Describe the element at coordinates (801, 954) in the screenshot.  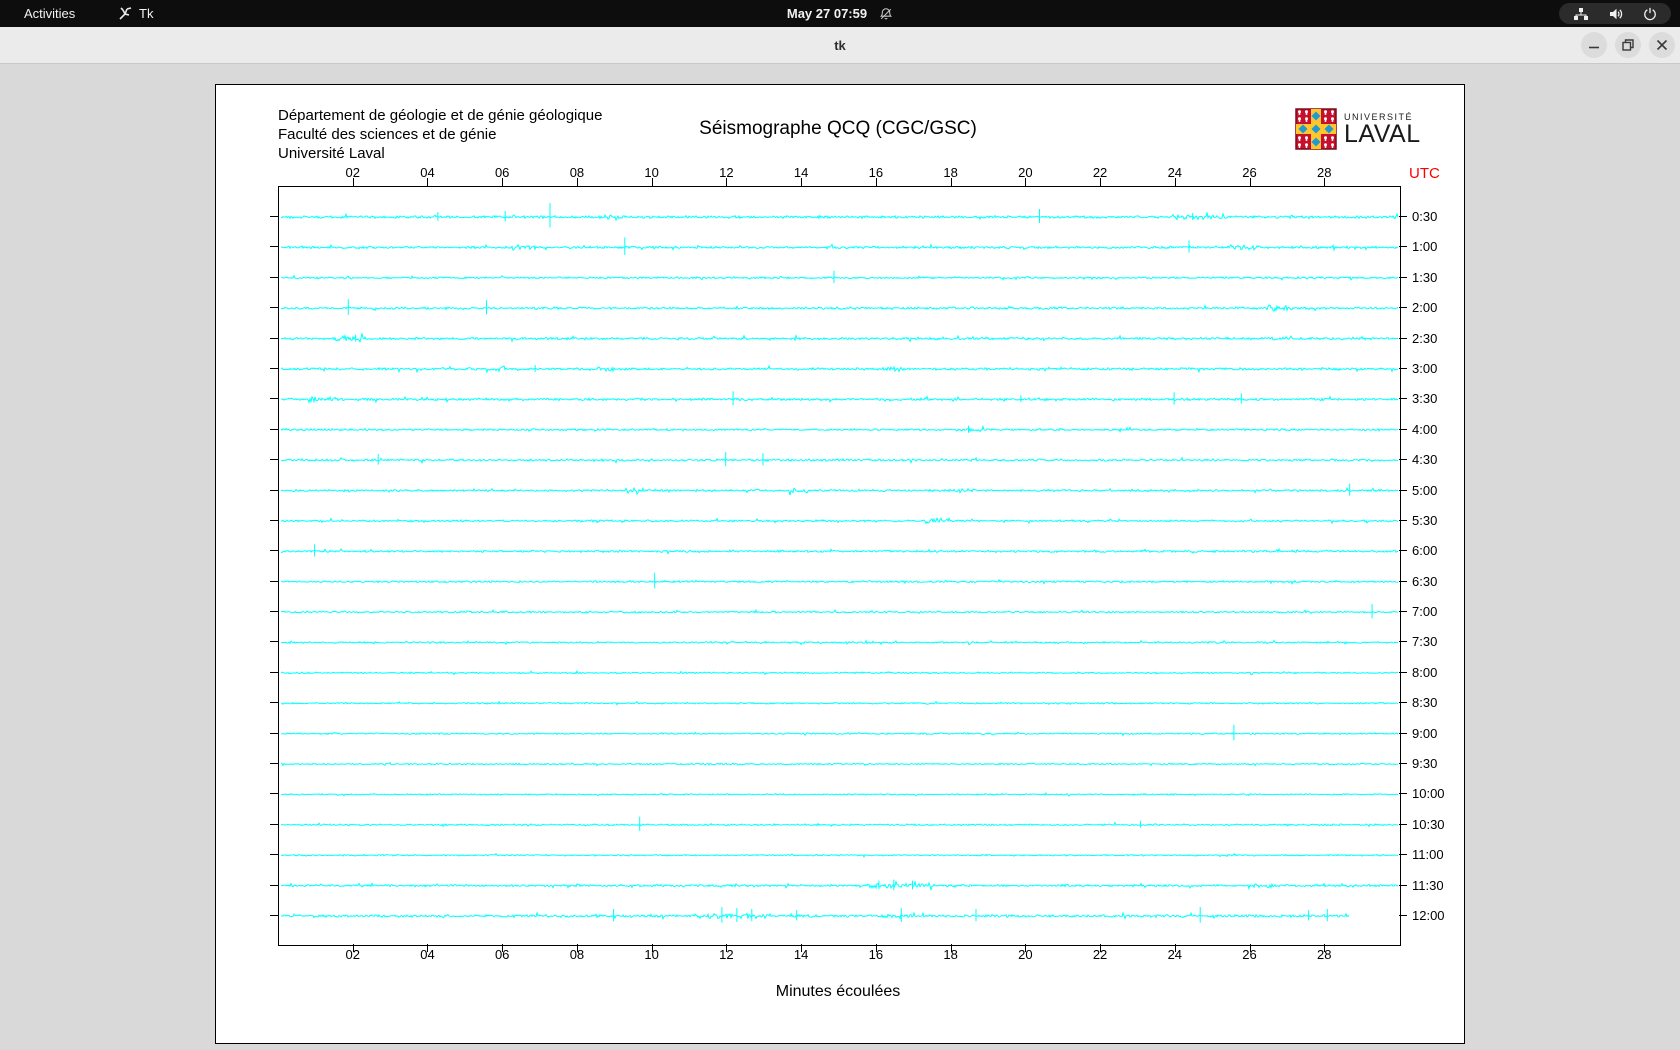
I see `bottom-axis-tick-label: 14` at that location.